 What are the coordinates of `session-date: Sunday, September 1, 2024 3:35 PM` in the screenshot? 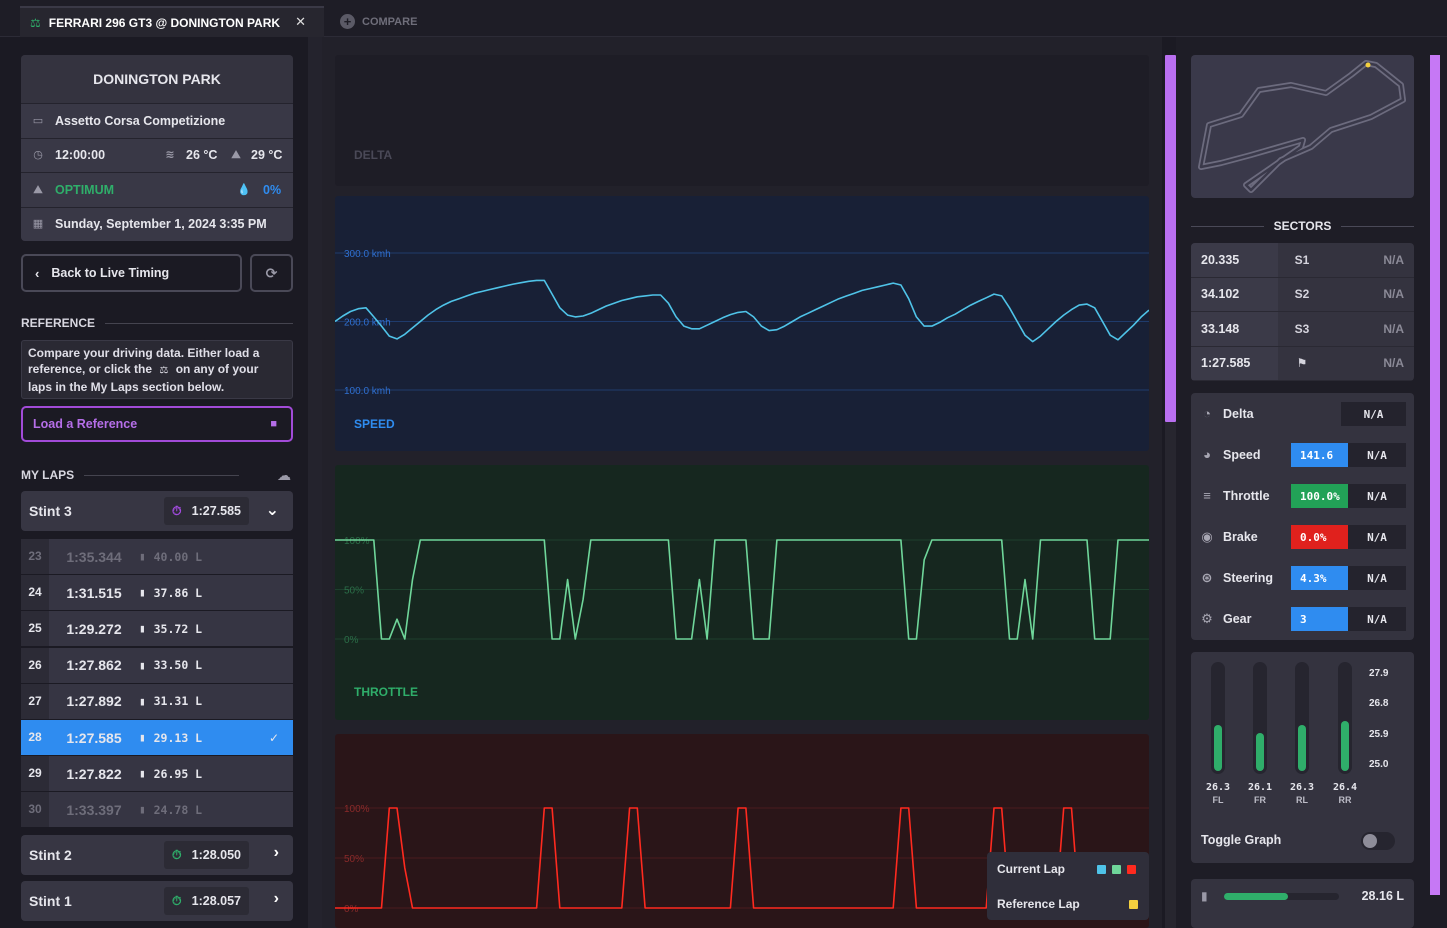 It's located at (161, 224).